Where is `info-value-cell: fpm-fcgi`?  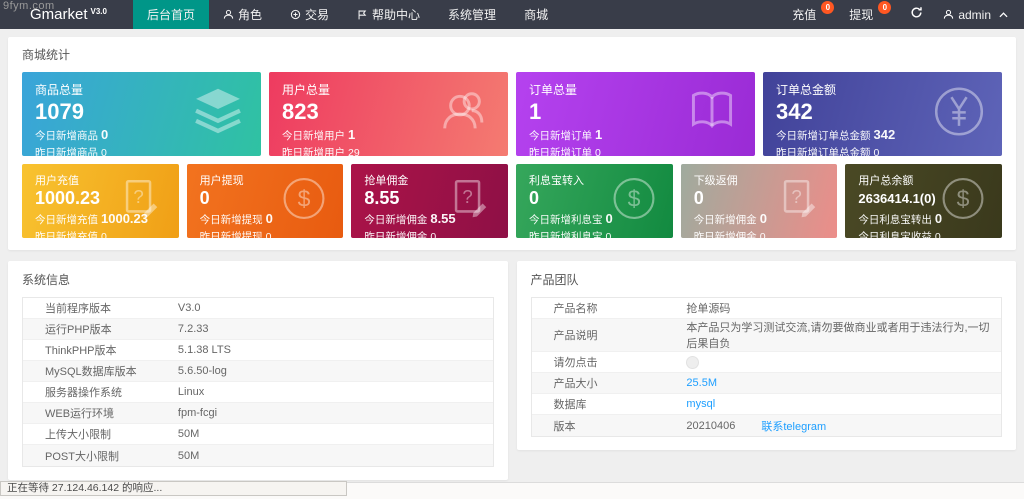
info-value-cell: fpm-fcgi is located at coordinates (335, 413).